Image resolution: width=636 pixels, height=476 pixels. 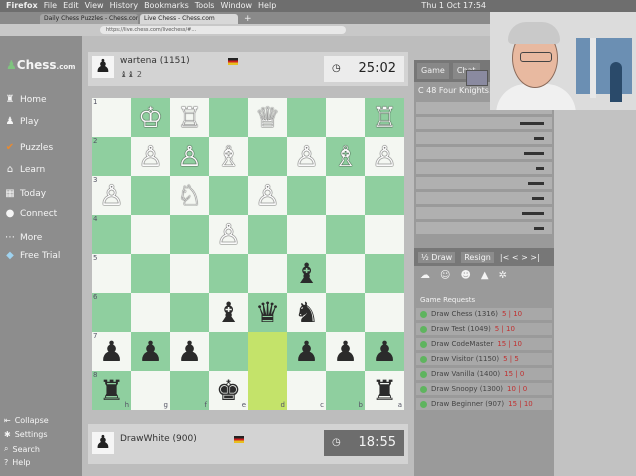 I want to click on board-square: ♔, so click(x=150, y=117).